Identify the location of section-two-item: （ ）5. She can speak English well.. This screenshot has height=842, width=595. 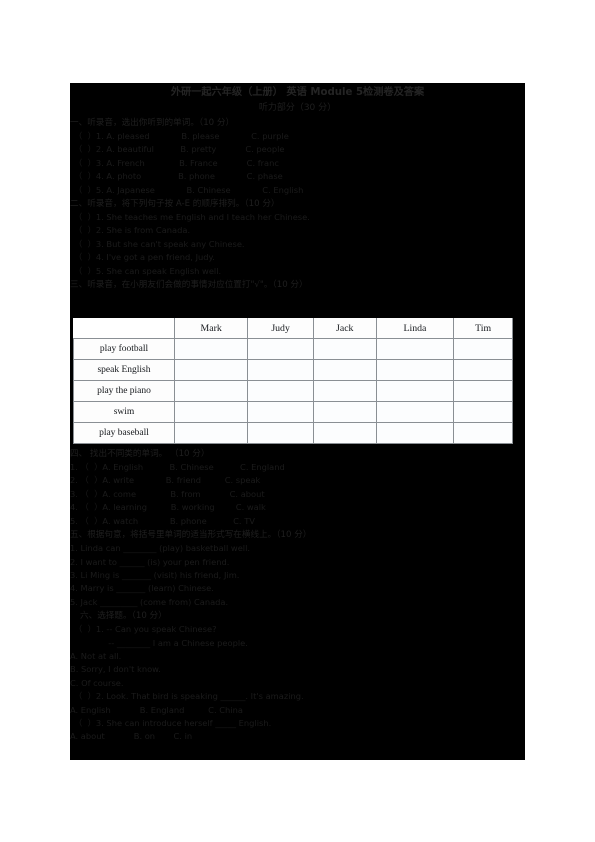
(148, 270).